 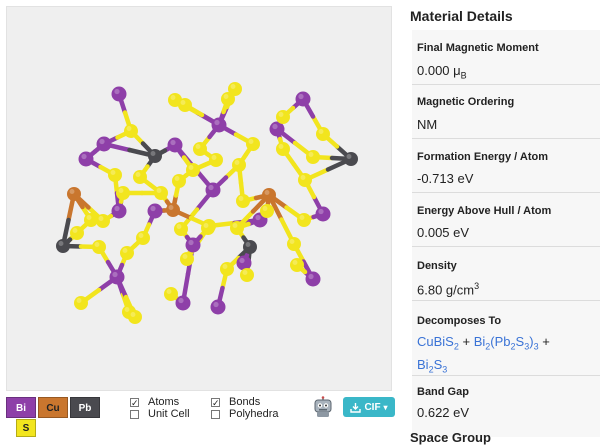 I want to click on bonds-checkbox: ✓, so click(x=215, y=403).